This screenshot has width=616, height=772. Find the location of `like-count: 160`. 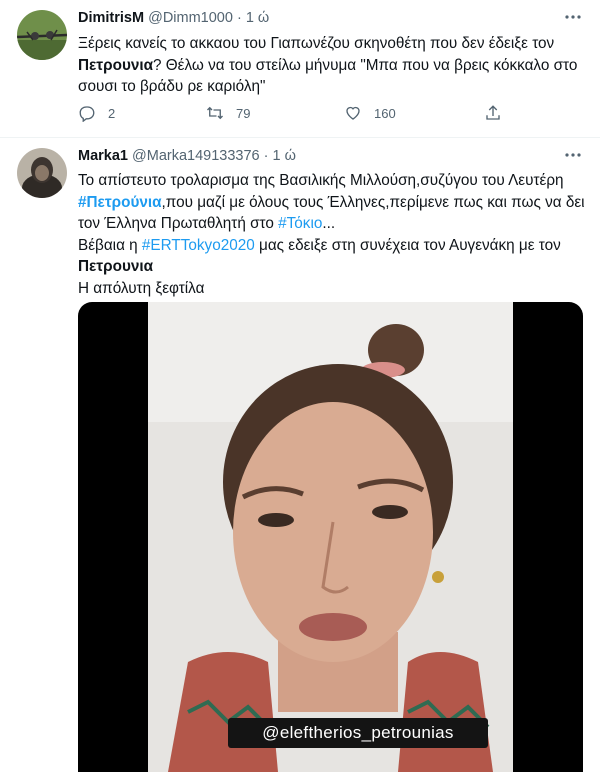

like-count: 160 is located at coordinates (385, 113).